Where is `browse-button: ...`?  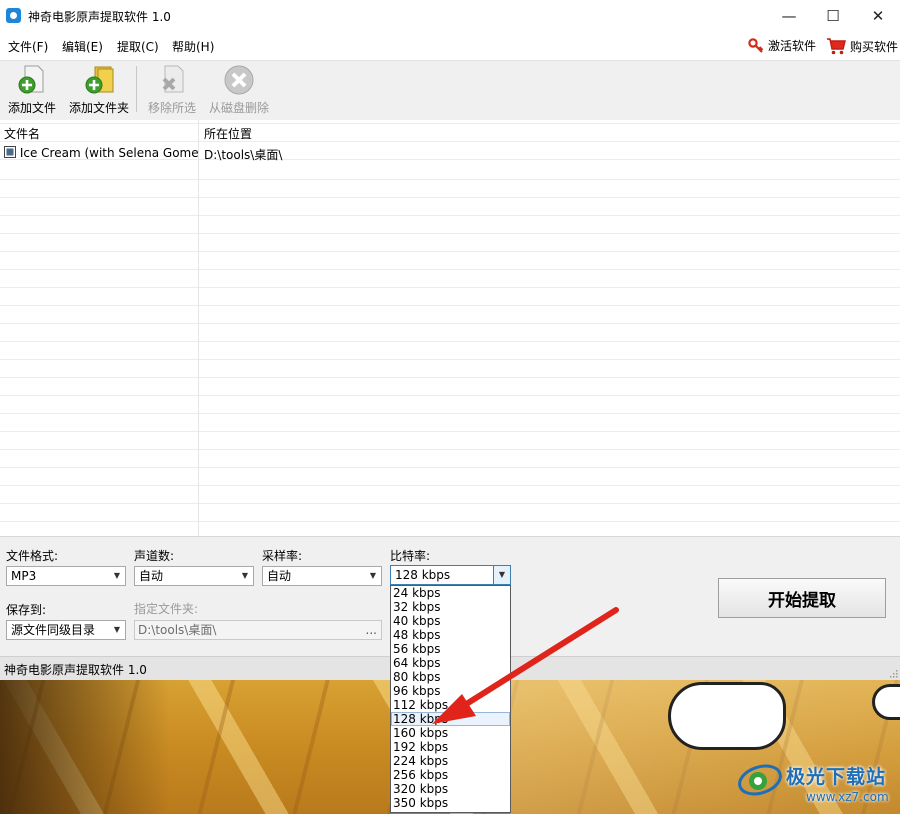 browse-button: ... is located at coordinates (371, 630).